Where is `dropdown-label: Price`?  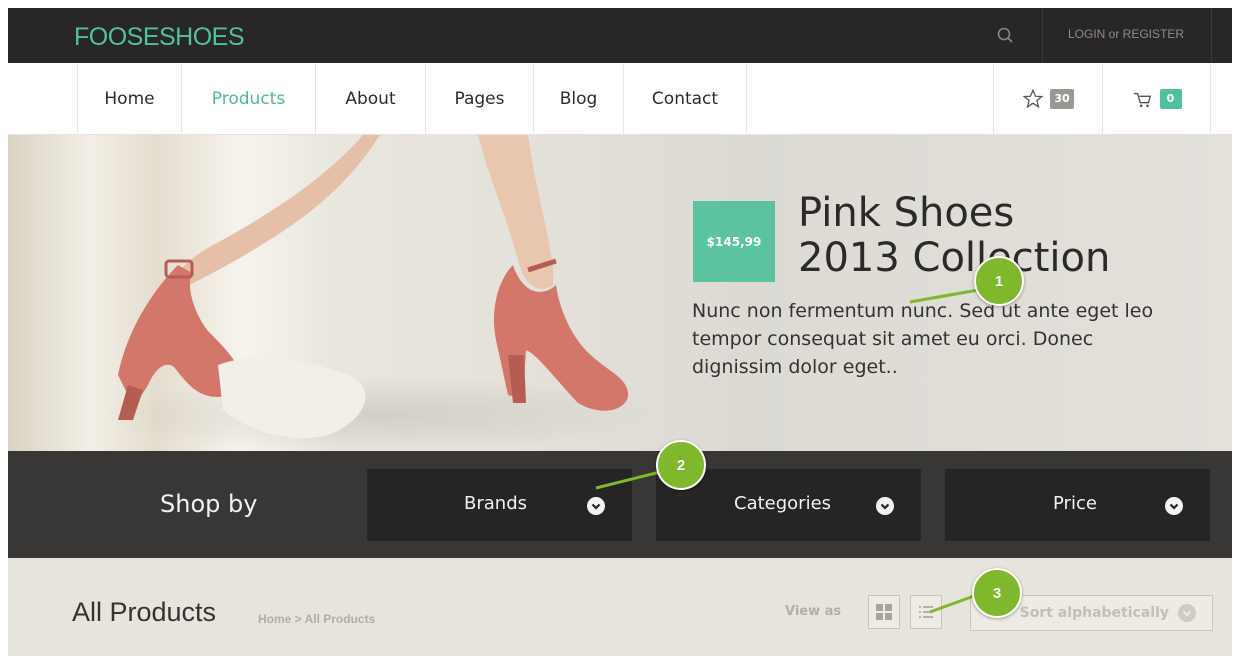
dropdown-label: Price is located at coordinates (1075, 503).